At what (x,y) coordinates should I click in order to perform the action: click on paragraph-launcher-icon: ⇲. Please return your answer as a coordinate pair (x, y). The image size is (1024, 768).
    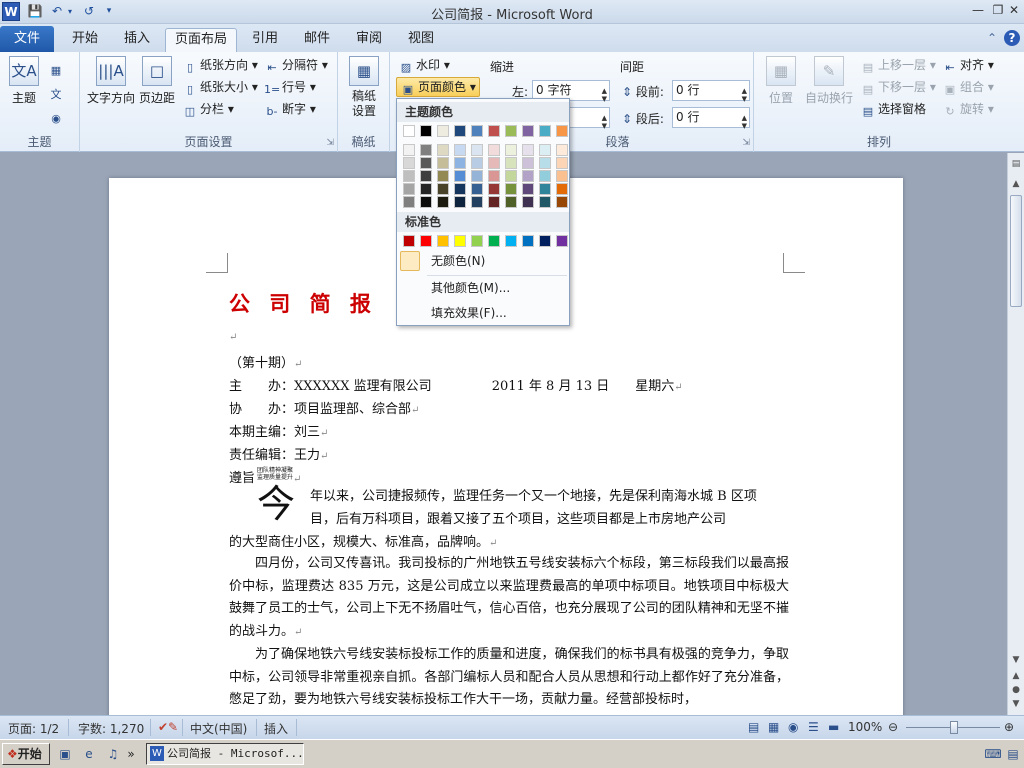
    Looking at the image, I should click on (746, 143).